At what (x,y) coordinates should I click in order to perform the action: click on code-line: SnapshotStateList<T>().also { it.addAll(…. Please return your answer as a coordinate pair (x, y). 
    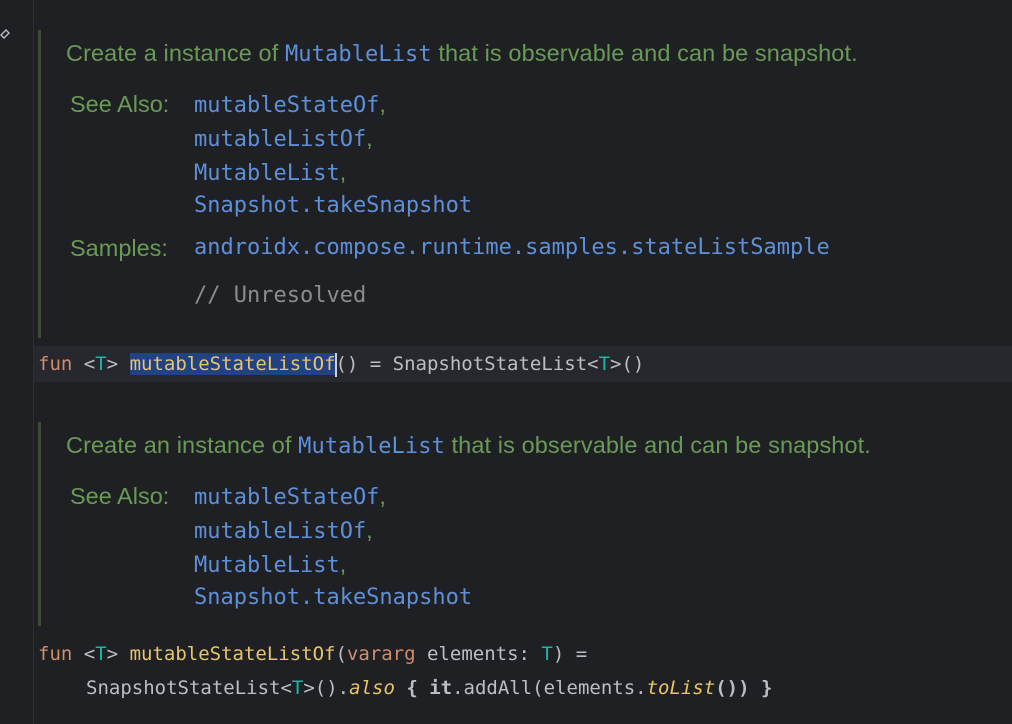
    Looking at the image, I should click on (523, 688).